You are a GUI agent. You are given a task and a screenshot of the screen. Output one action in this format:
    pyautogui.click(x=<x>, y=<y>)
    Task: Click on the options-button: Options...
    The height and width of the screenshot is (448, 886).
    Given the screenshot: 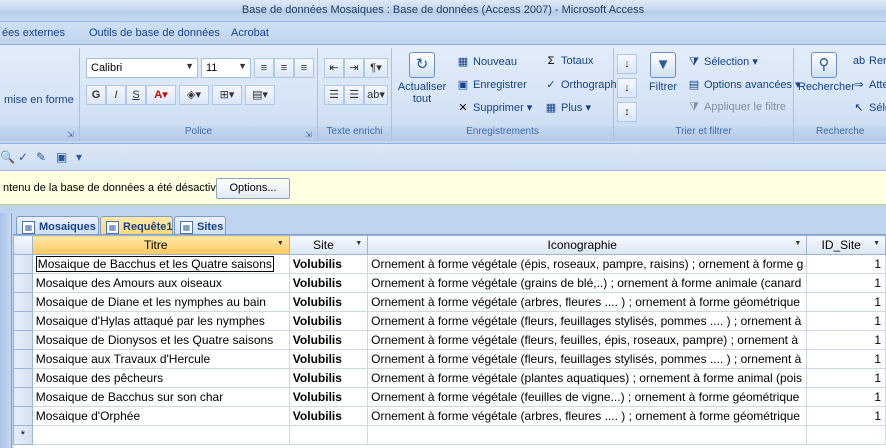 What is the action you would take?
    pyautogui.click(x=253, y=188)
    